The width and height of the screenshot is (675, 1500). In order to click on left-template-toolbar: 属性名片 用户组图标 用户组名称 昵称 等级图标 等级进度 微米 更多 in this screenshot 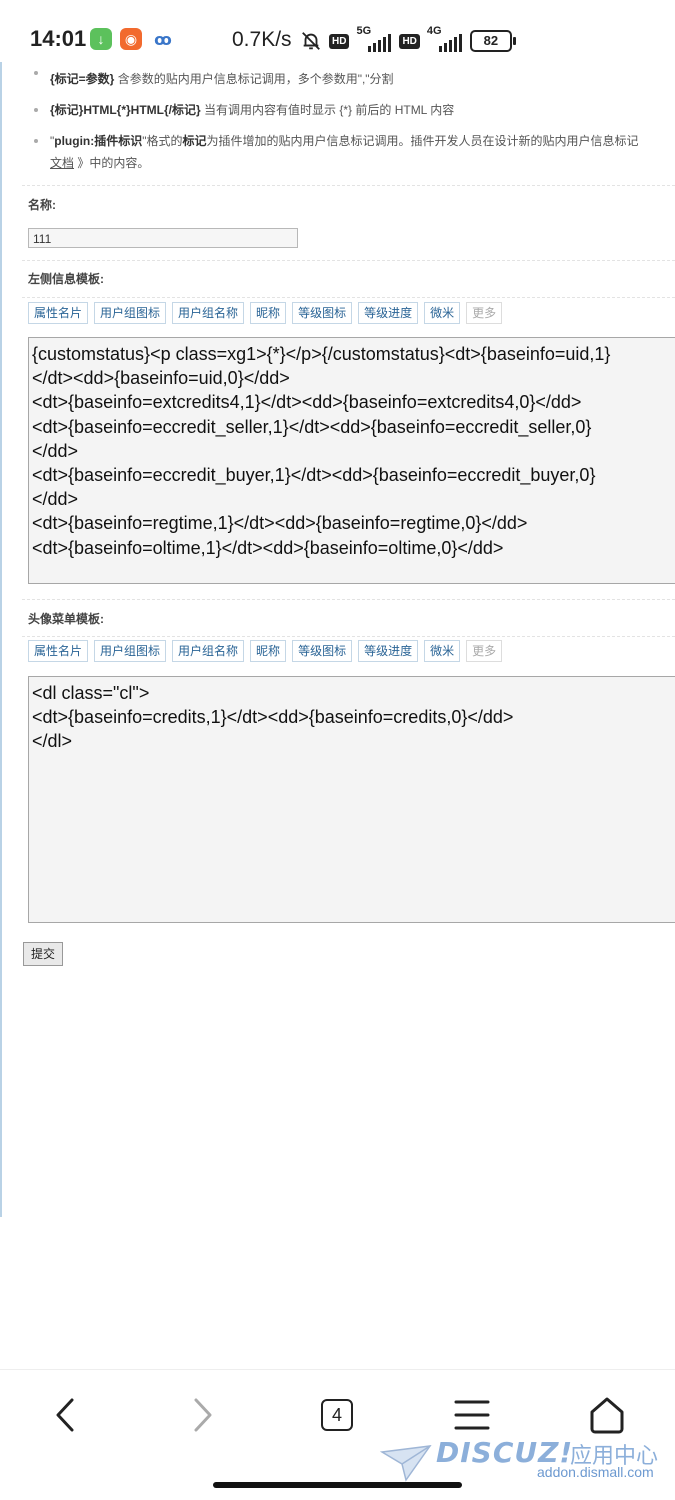, I will do `click(262, 313)`.